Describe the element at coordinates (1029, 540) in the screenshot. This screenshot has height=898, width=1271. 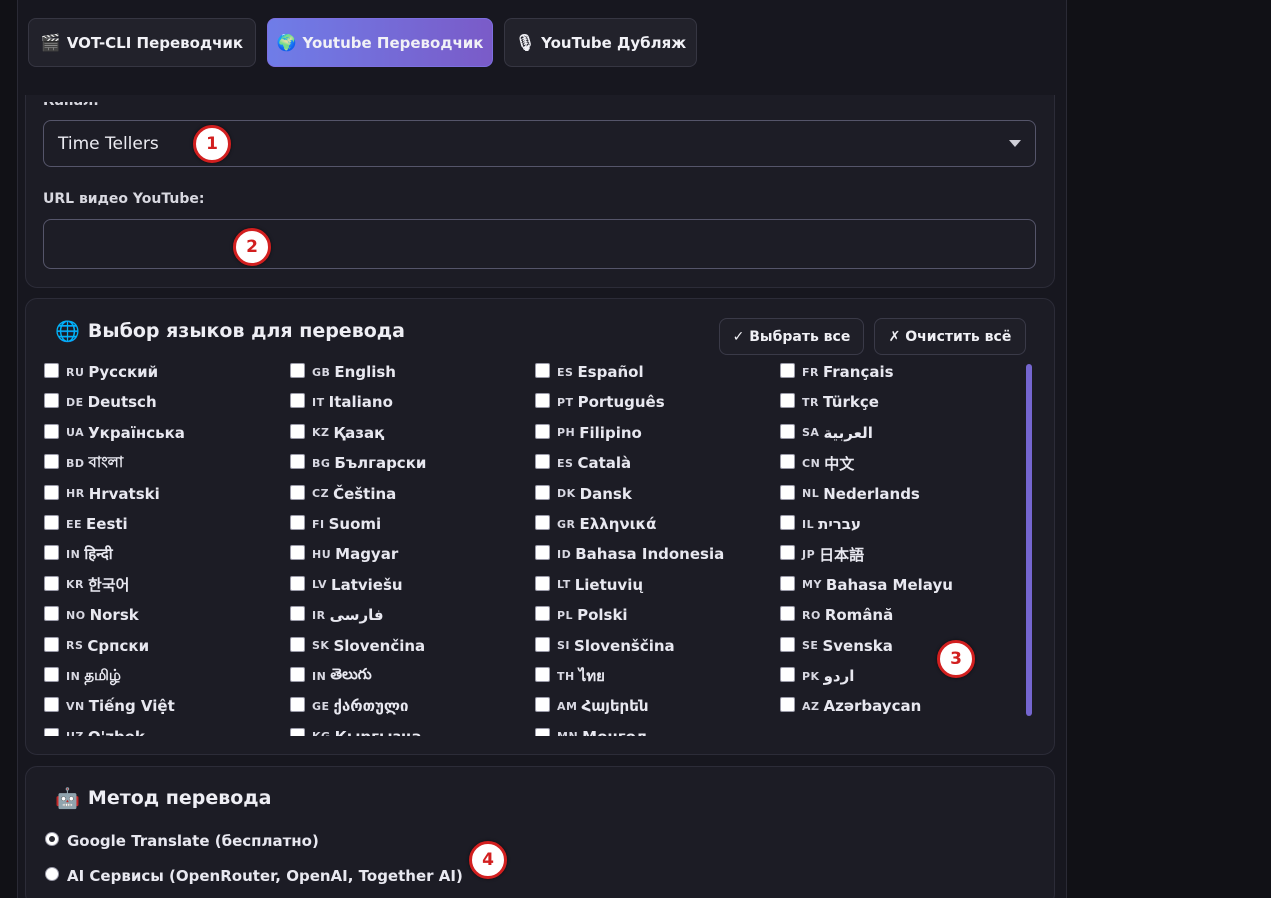
I see `scrollbar` at that location.